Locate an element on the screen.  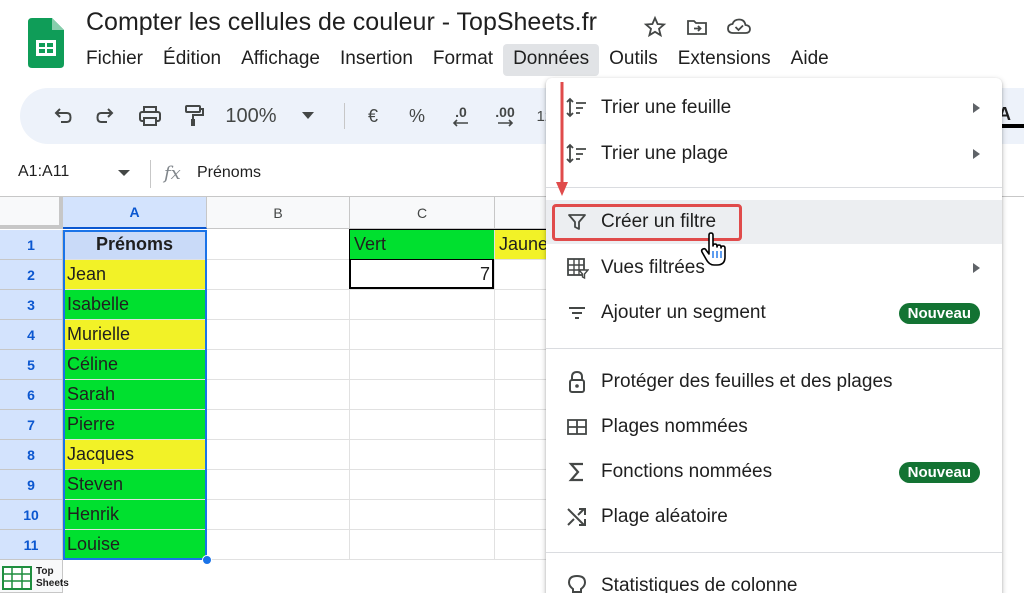
row-header-2: 2 is located at coordinates (31, 275).